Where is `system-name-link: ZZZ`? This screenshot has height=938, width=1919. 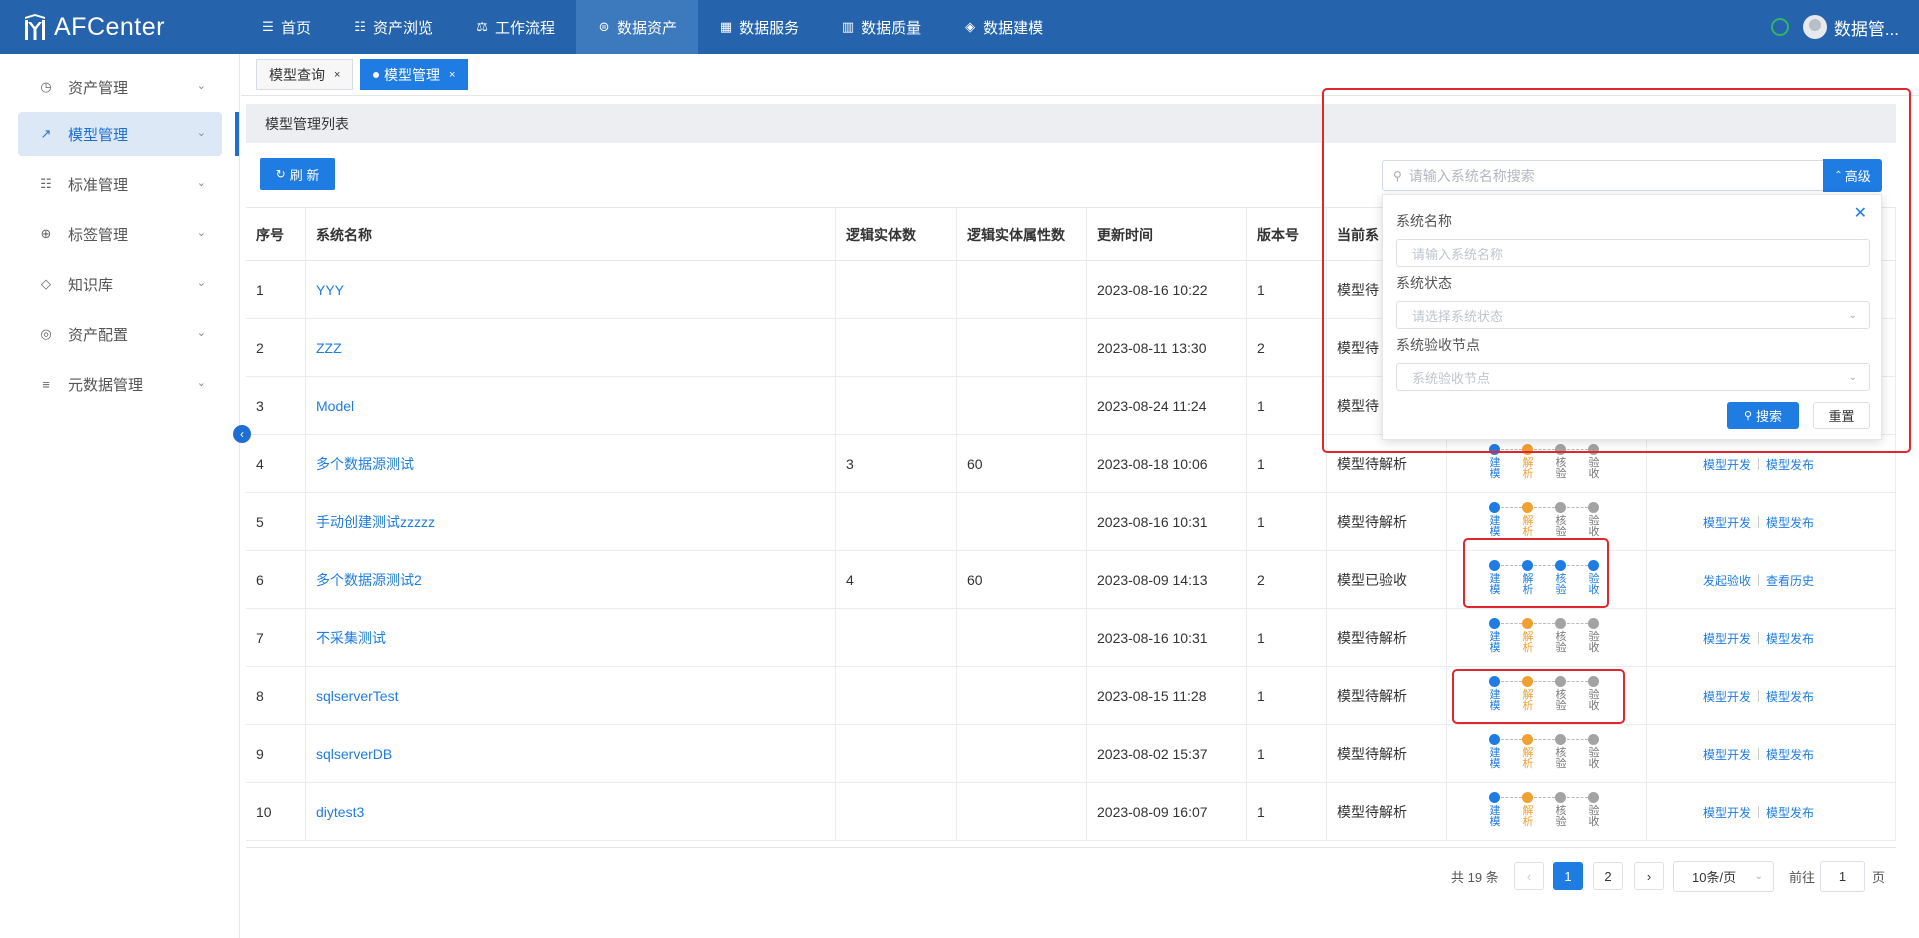 system-name-link: ZZZ is located at coordinates (571, 348).